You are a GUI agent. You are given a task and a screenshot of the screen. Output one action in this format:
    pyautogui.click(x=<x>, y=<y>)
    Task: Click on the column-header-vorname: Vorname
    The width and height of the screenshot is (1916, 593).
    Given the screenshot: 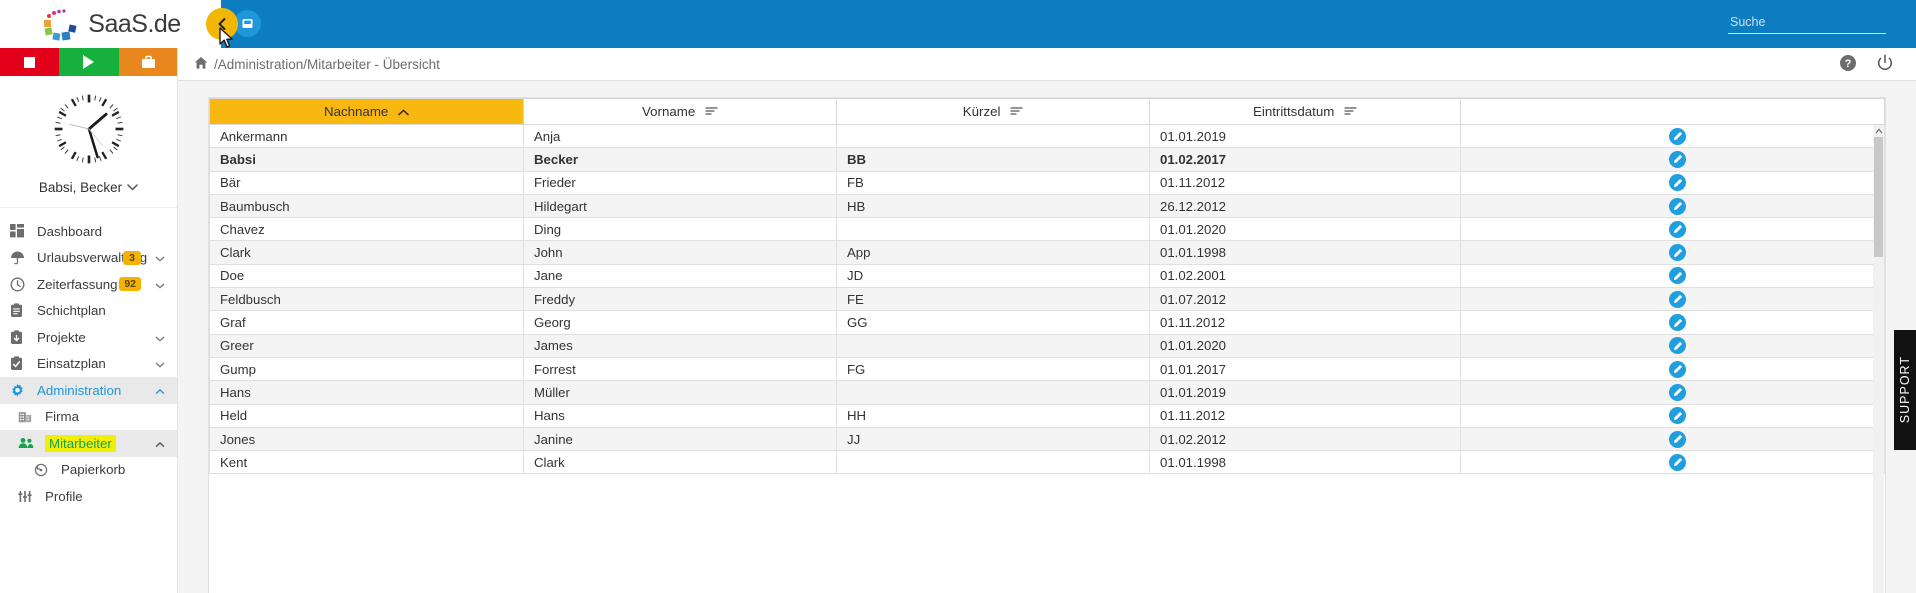 What is the action you would take?
    pyautogui.click(x=680, y=111)
    